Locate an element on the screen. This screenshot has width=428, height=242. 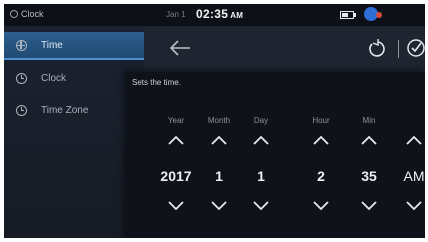
year-down-button is located at coordinates (176, 206).